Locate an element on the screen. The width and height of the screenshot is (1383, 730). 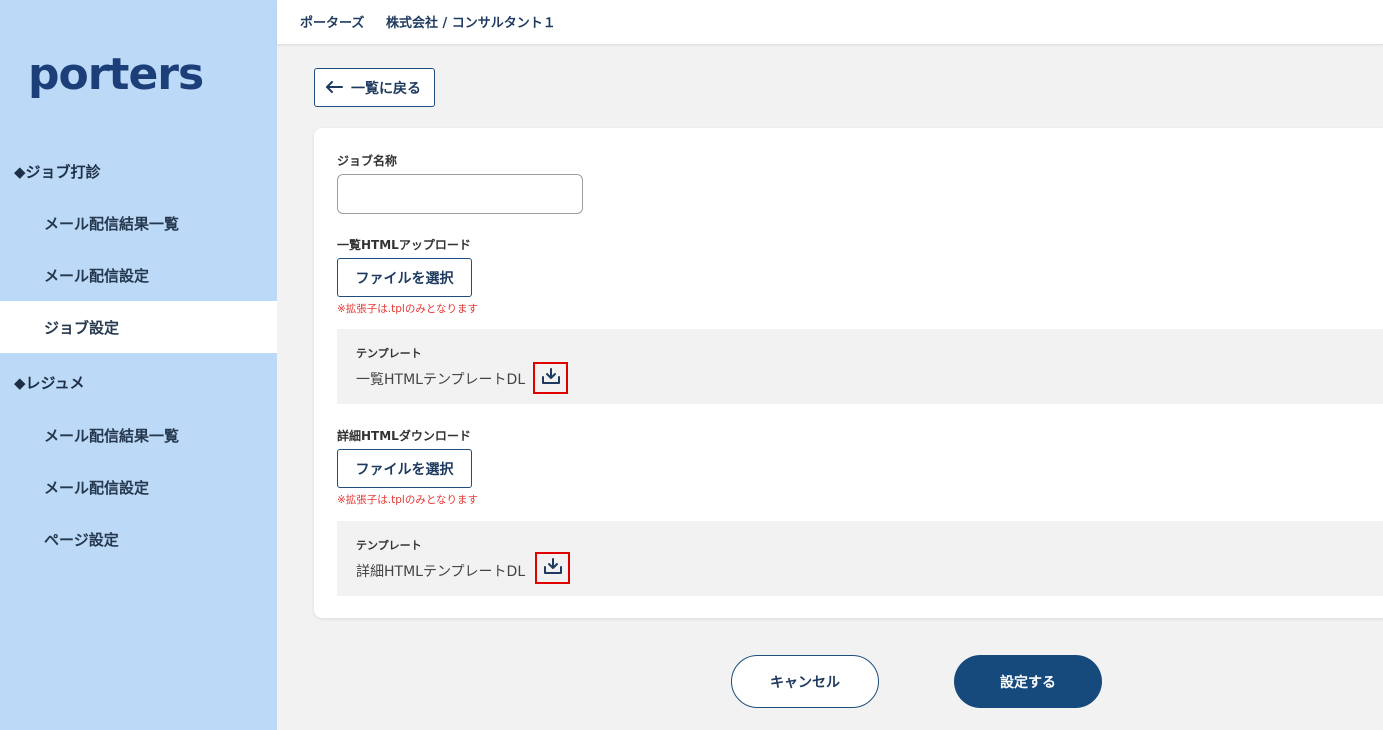
sidebar-item-job-settings: ジョブ設定 is located at coordinates (138, 327).